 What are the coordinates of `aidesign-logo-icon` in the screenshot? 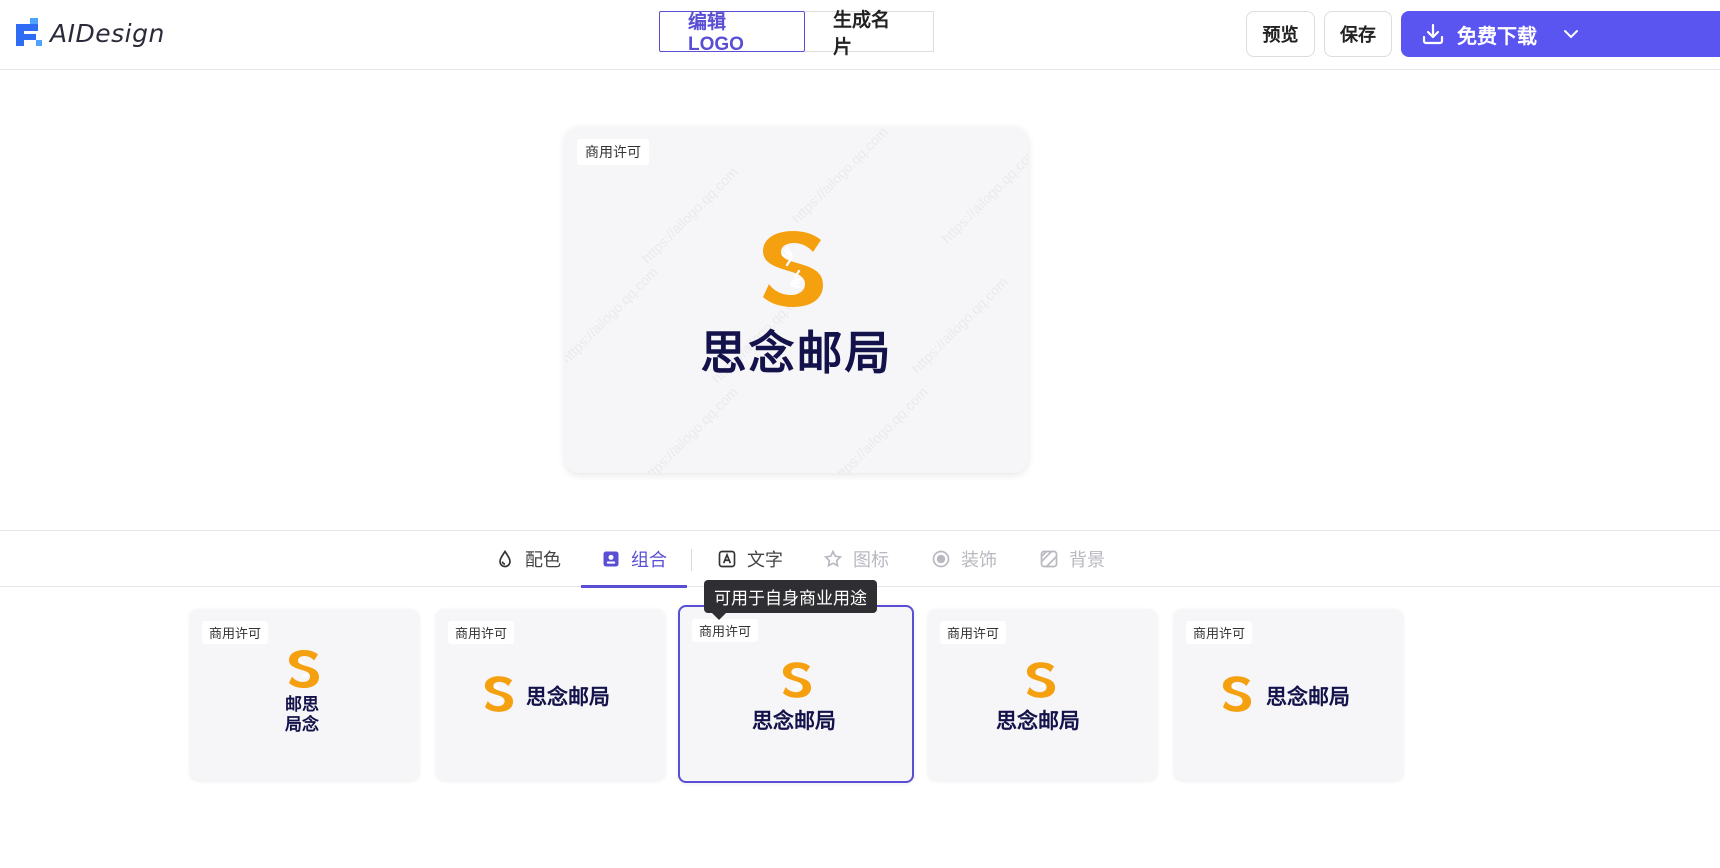 It's located at (29, 32).